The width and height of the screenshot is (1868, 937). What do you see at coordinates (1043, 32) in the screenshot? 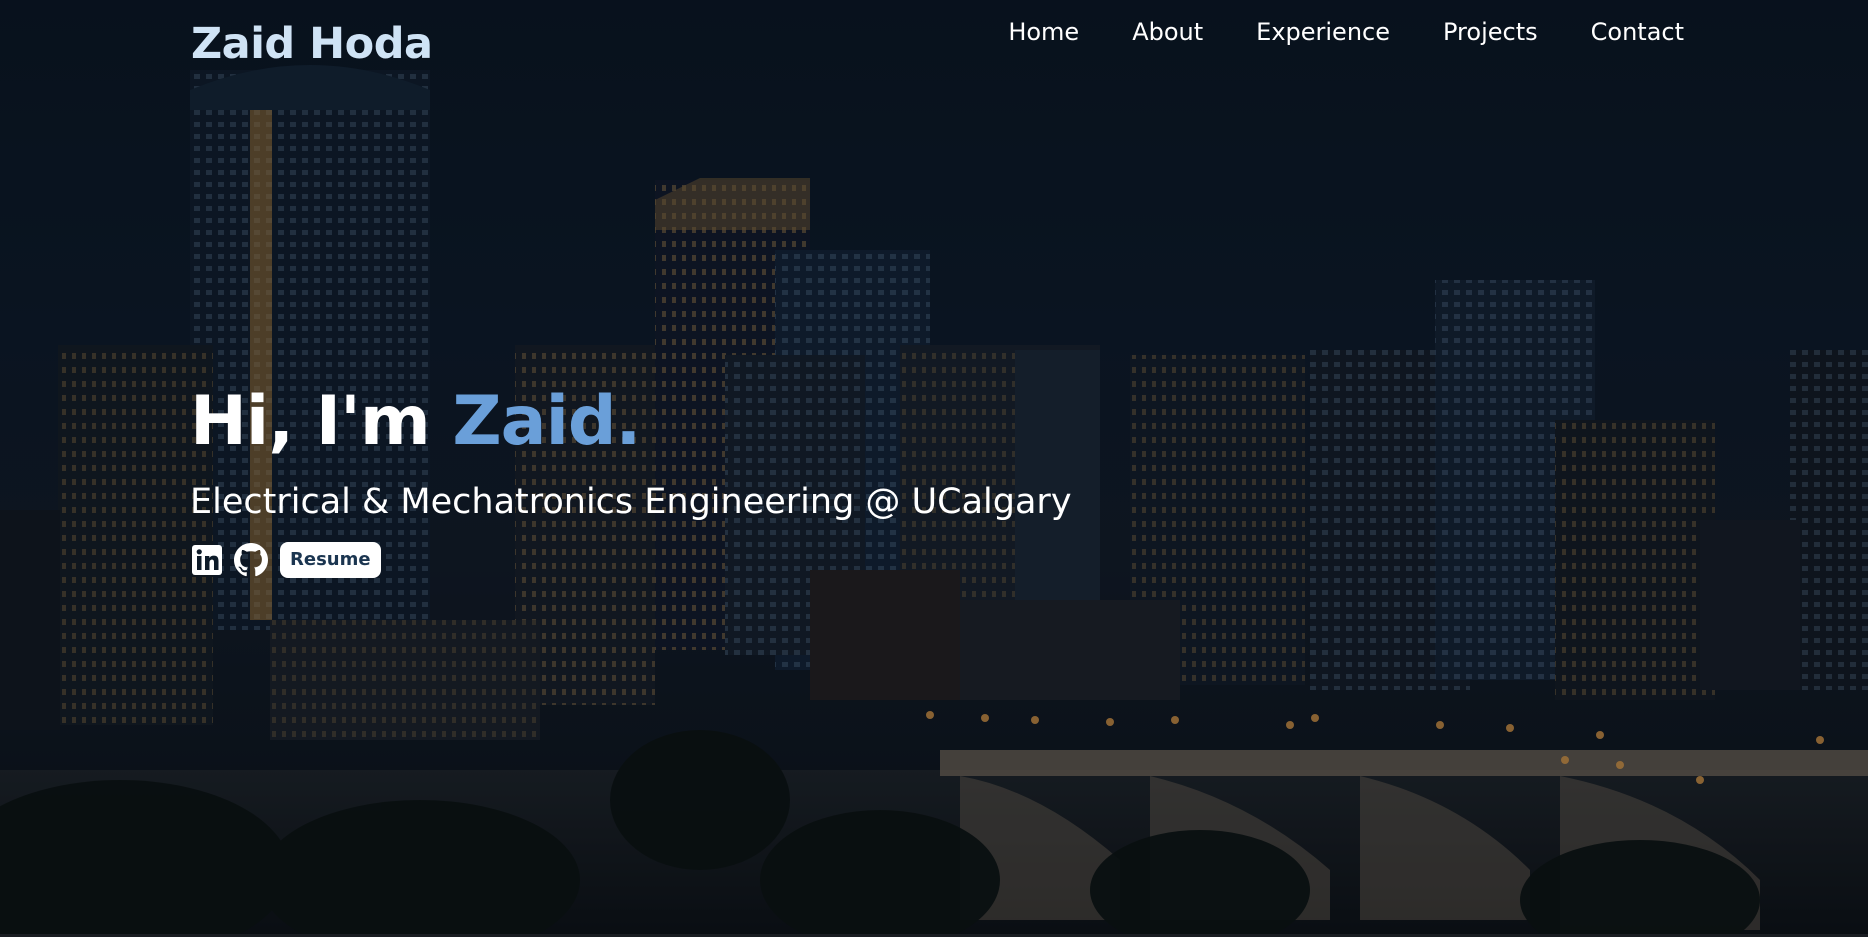
I see `nav-home: Home` at bounding box center [1043, 32].